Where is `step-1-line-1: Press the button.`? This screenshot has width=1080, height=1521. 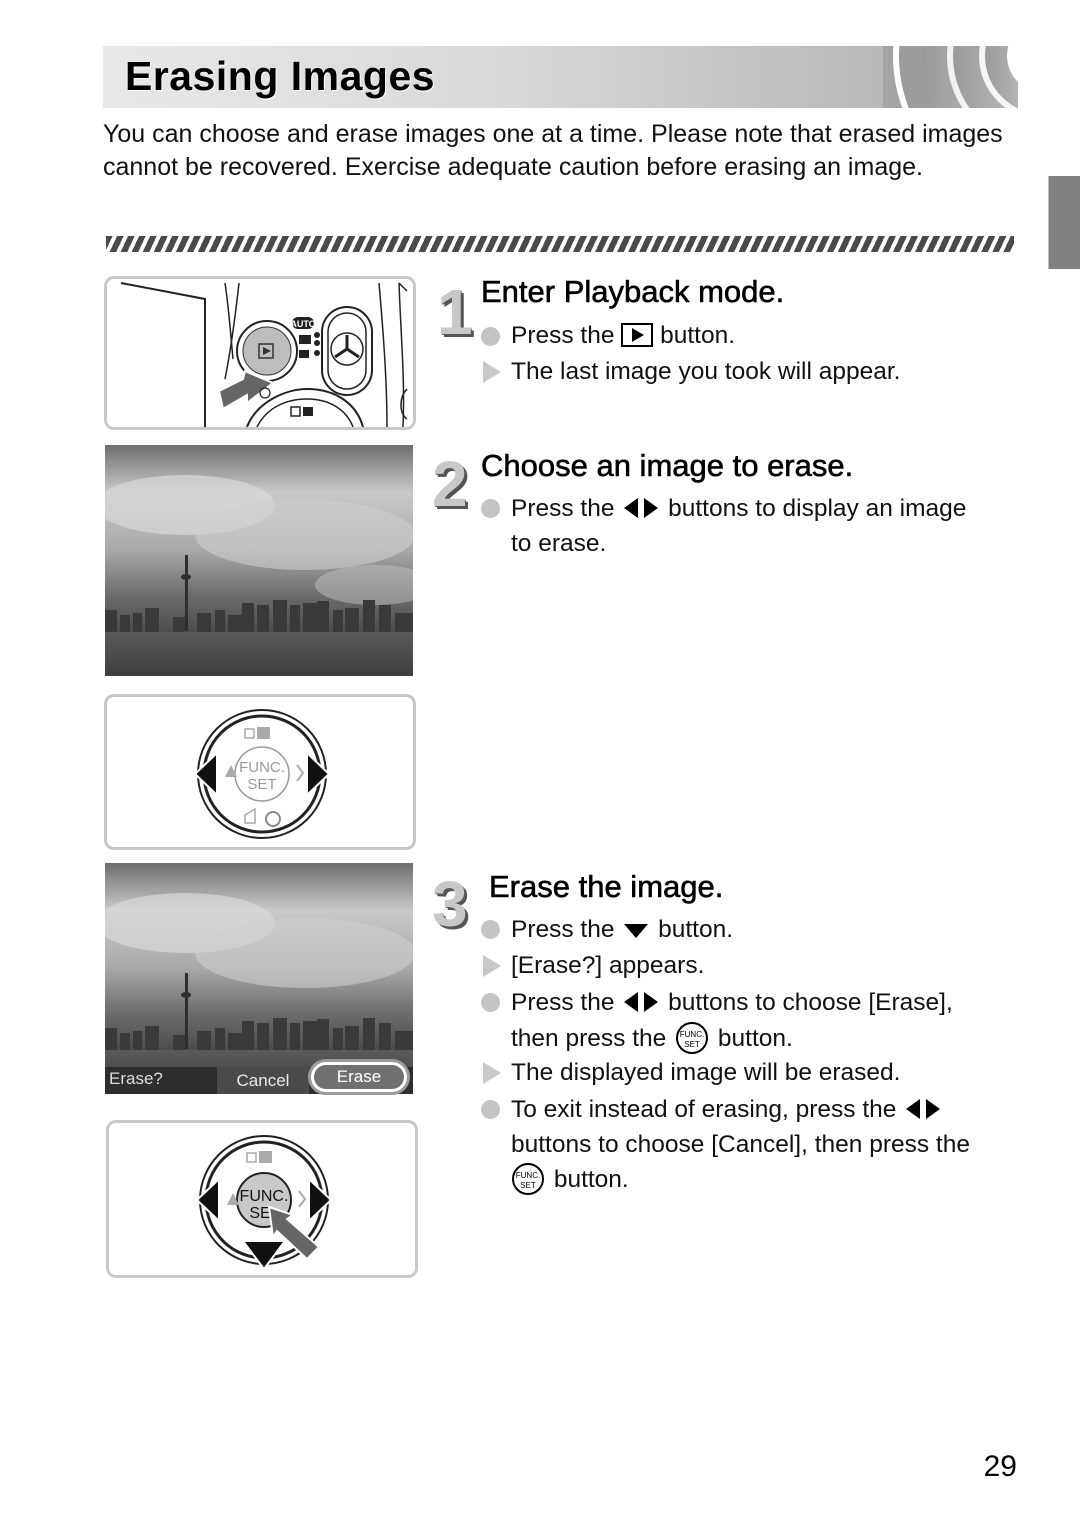 step-1-line-1: Press the button. is located at coordinates (623, 335).